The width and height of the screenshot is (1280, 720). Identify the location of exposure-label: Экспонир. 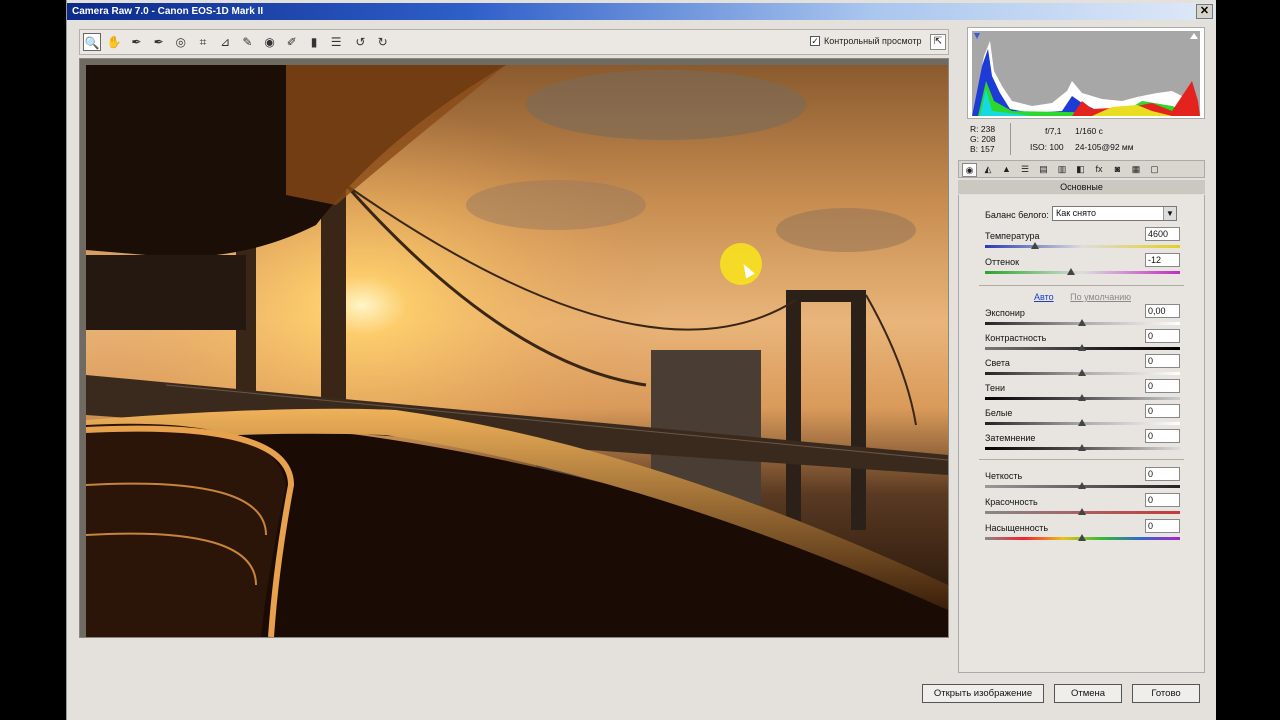
(1005, 313).